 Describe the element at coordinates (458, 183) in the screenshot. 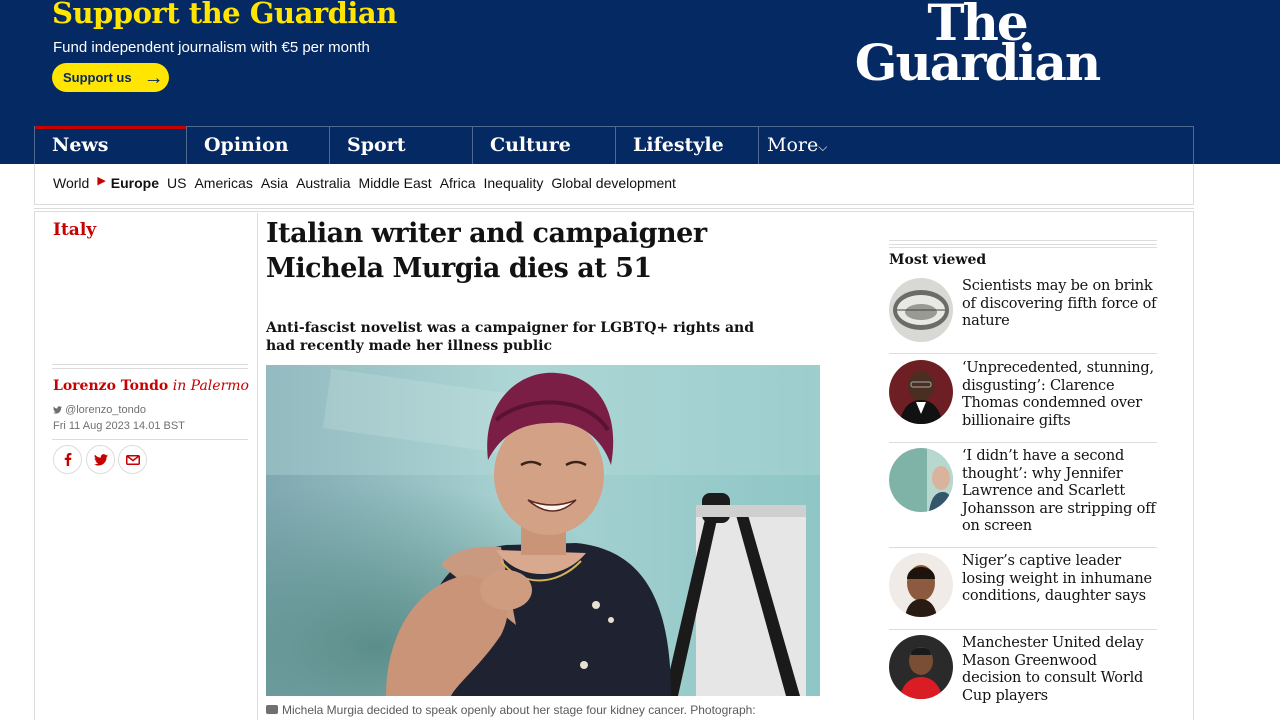

I see `subnav-item-africa: Africa` at that location.